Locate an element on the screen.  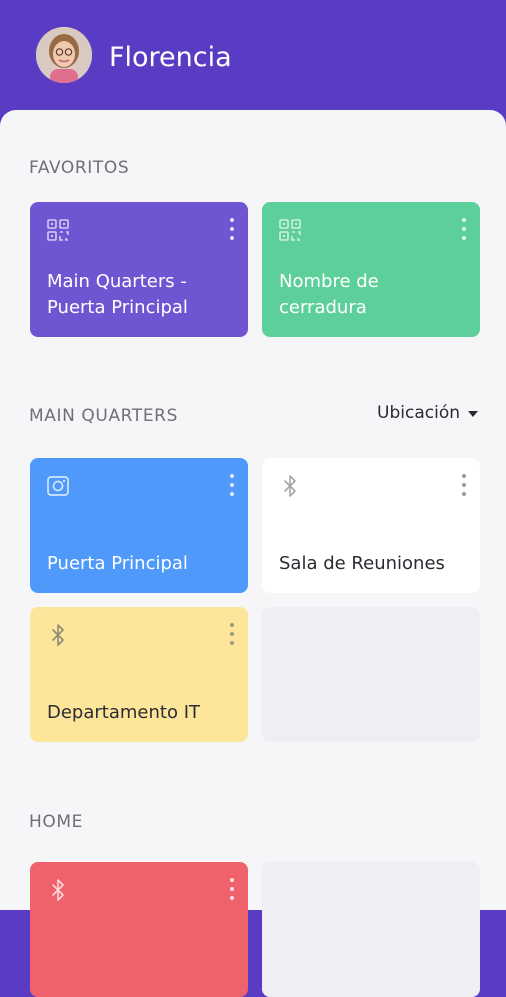
section-title-home: HOME is located at coordinates (56, 822).